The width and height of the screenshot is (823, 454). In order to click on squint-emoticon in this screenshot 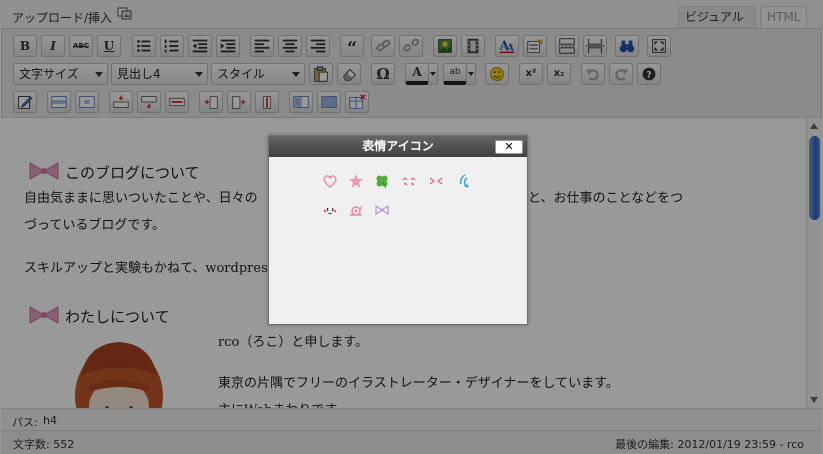, I will do `click(436, 181)`.